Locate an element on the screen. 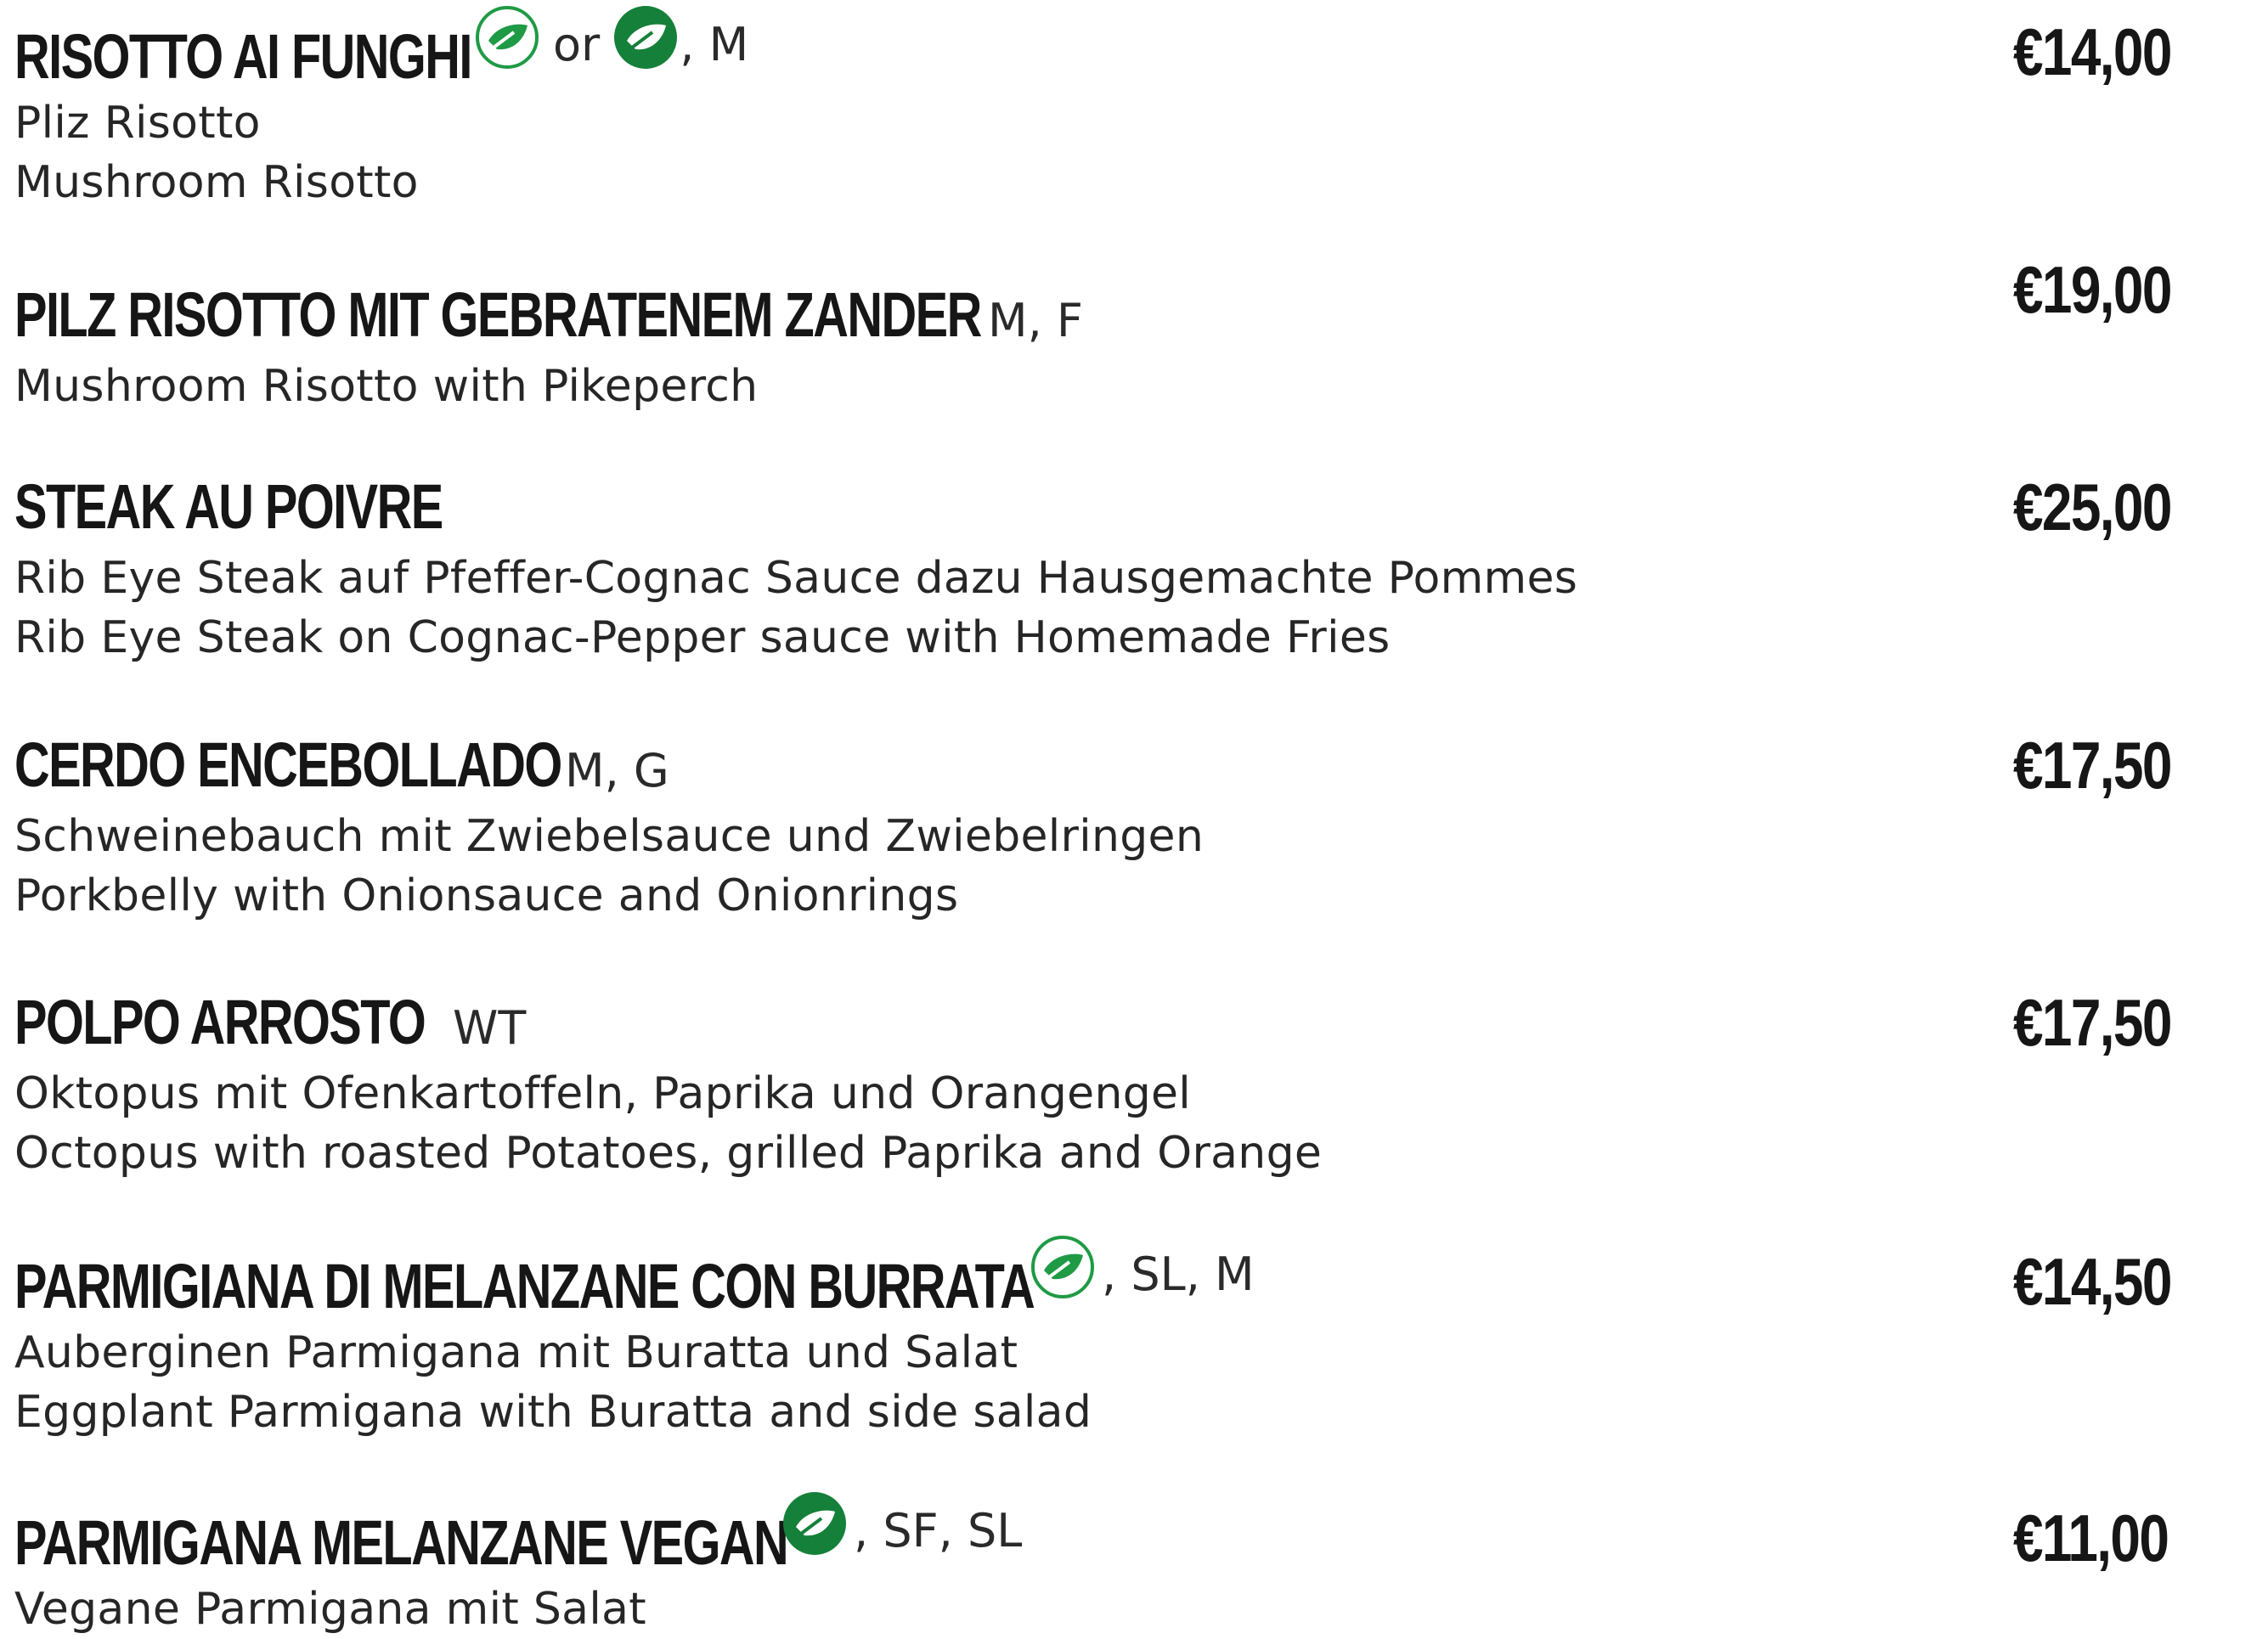 The image size is (2268, 1639). dish-tags: M, F is located at coordinates (1035, 320).